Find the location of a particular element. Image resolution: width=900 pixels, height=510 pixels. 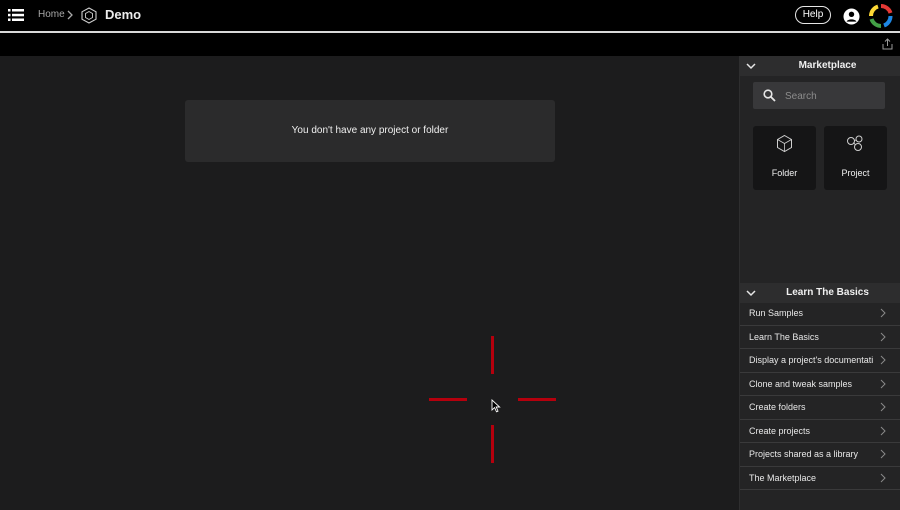

project-tile-label: Project is located at coordinates (855, 173).